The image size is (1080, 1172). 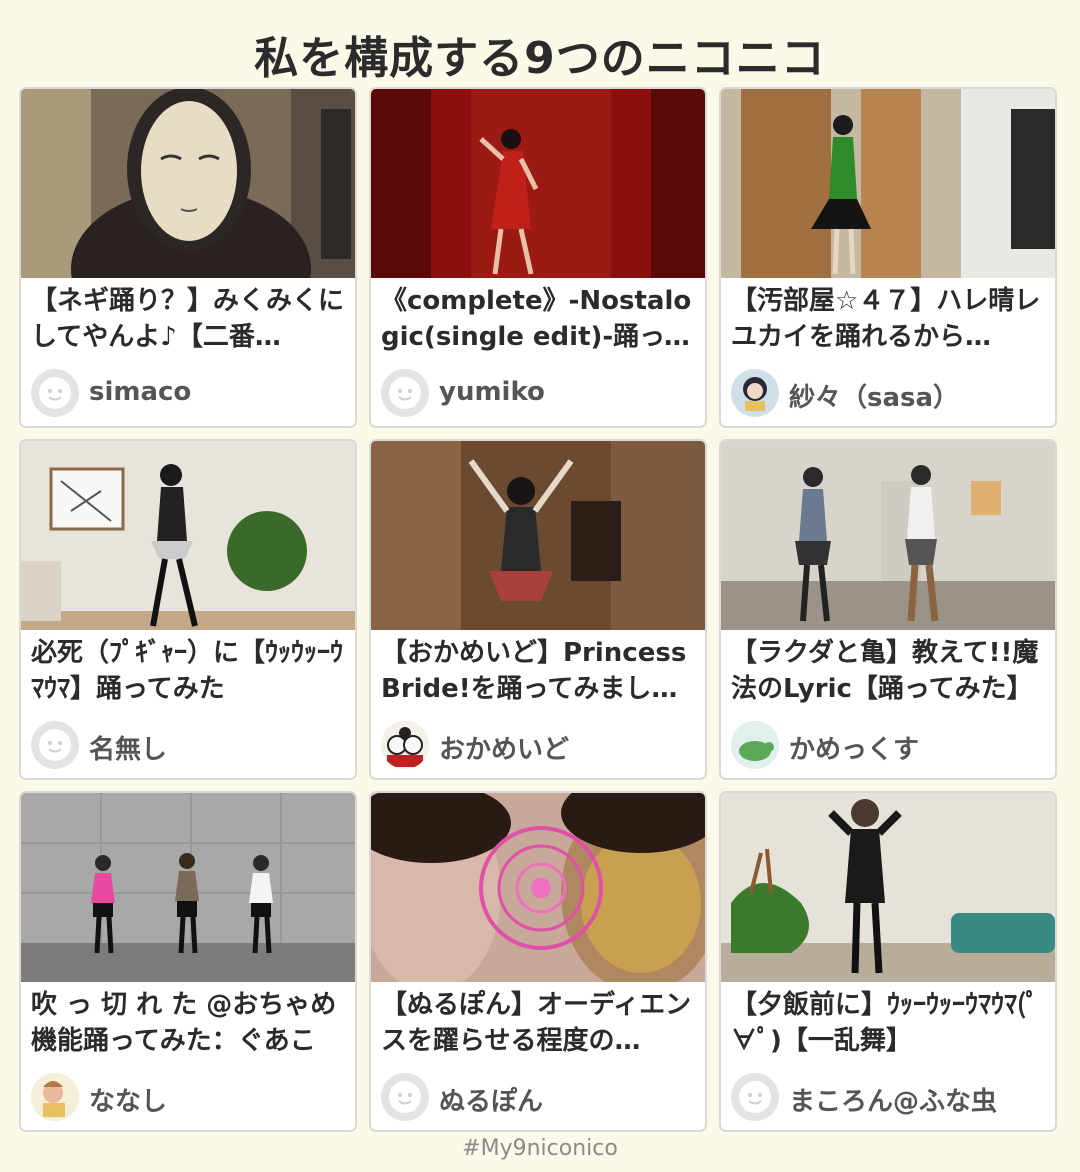 What do you see at coordinates (755, 745) in the screenshot?
I see `turtle-icon` at bounding box center [755, 745].